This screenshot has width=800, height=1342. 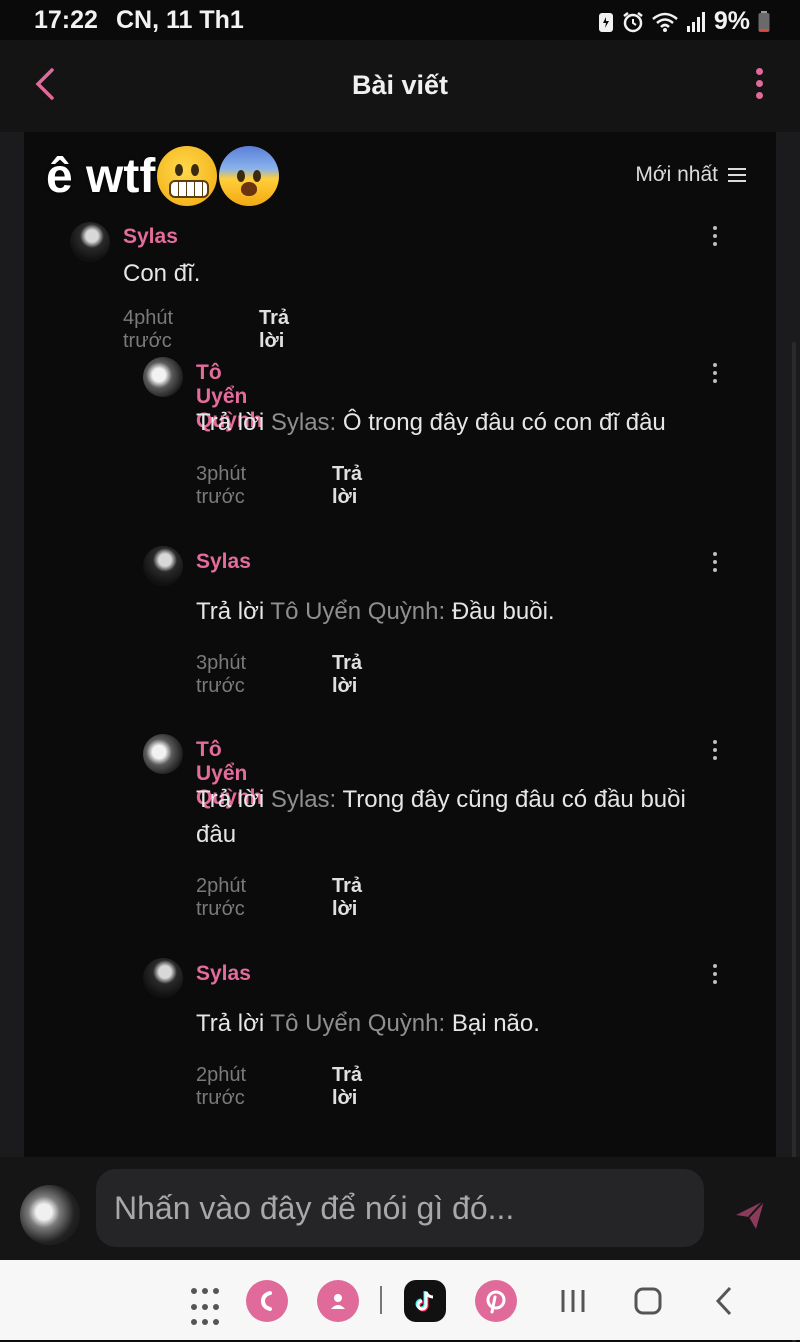 What do you see at coordinates (759, 86) in the screenshot?
I see `more-options-icon` at bounding box center [759, 86].